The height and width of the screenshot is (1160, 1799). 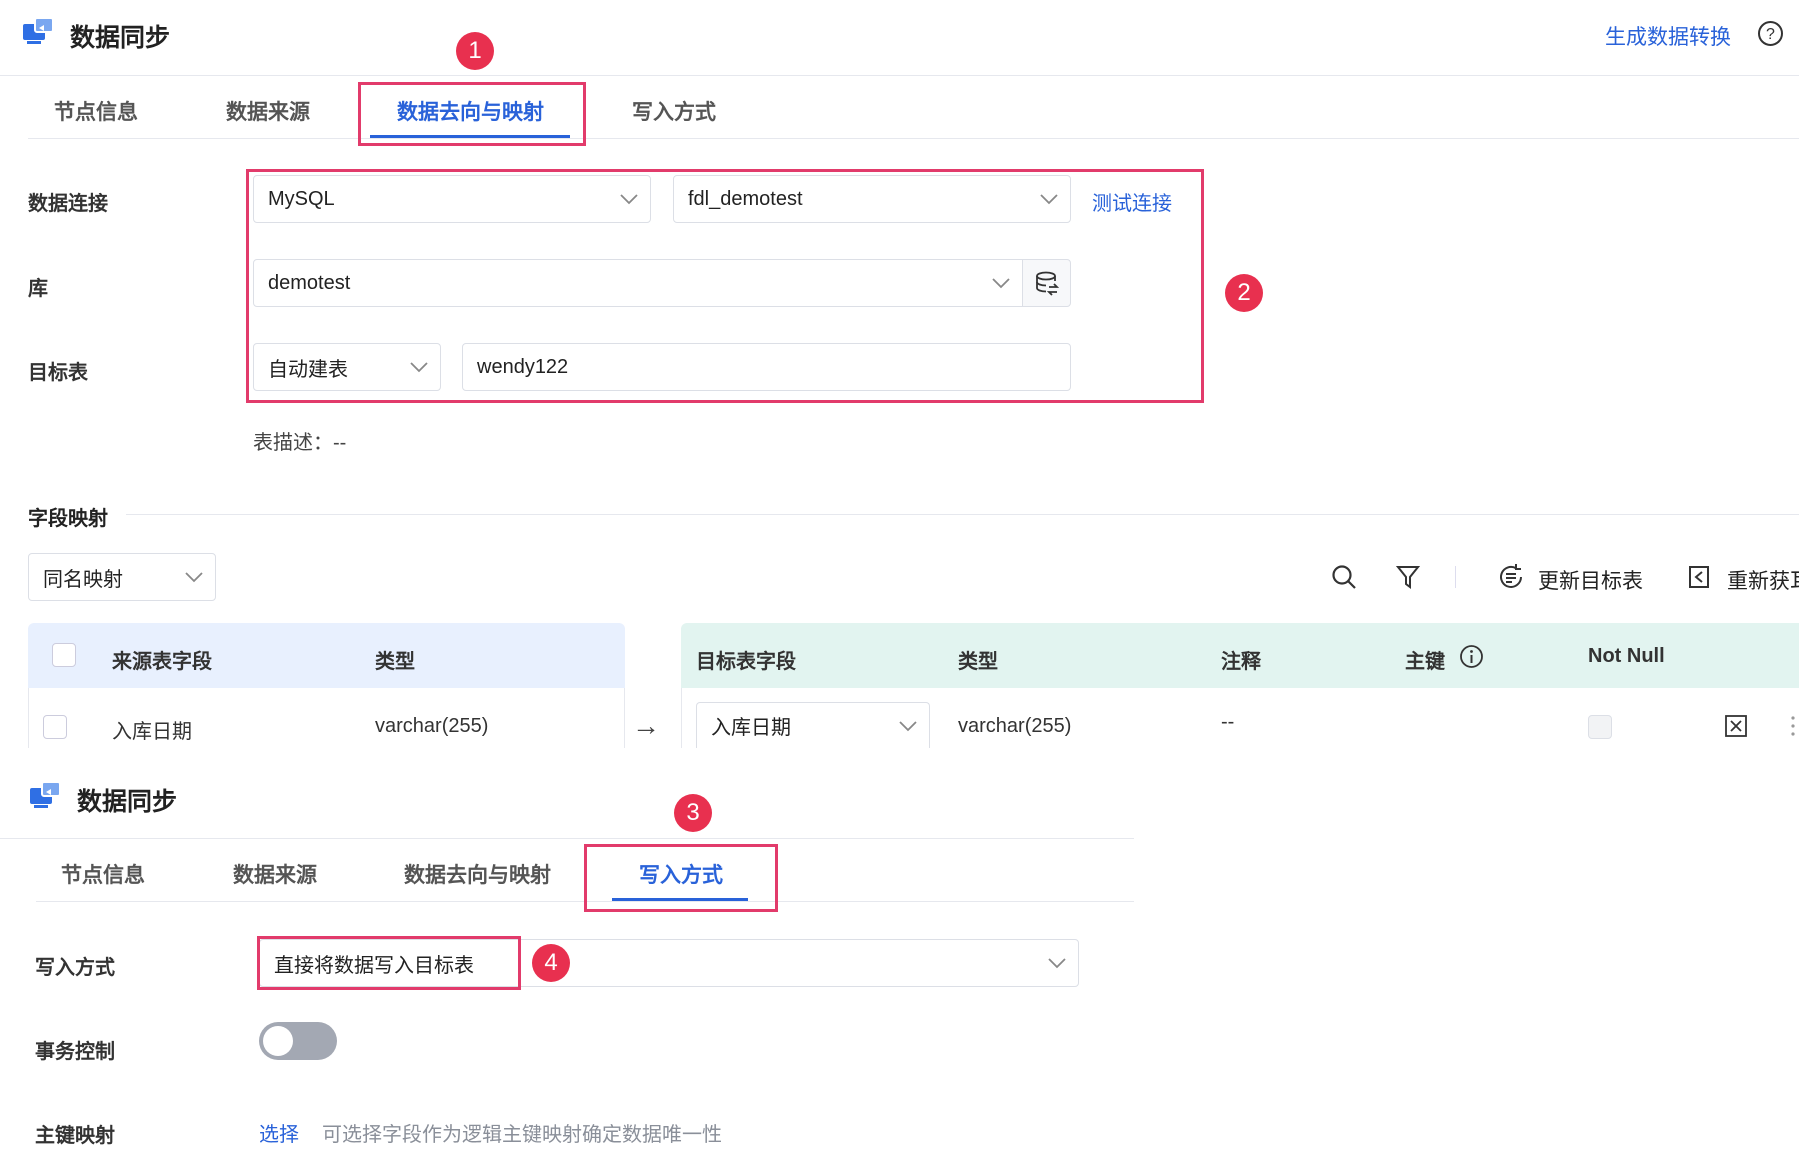 What do you see at coordinates (913, 138) in the screenshot?
I see `tabs-divider` at bounding box center [913, 138].